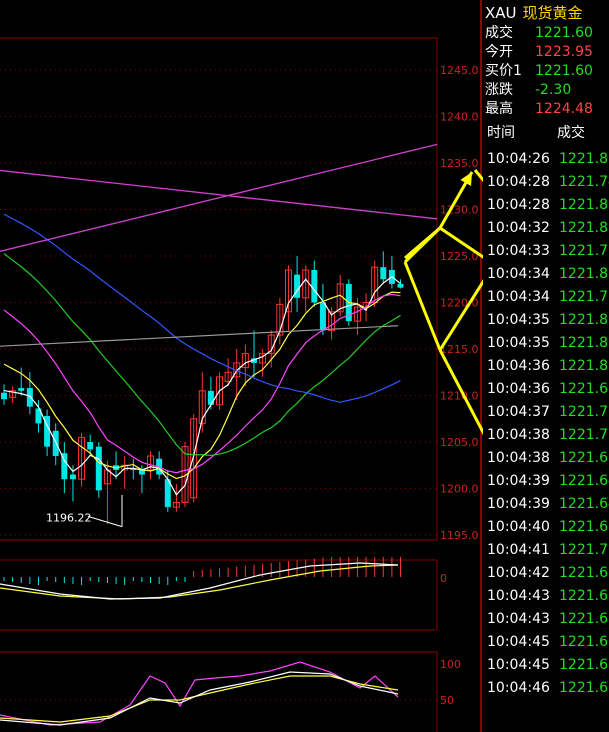 The width and height of the screenshot is (609, 732). I want to click on quote-field-row: 最高 1224.48, so click(539, 109).